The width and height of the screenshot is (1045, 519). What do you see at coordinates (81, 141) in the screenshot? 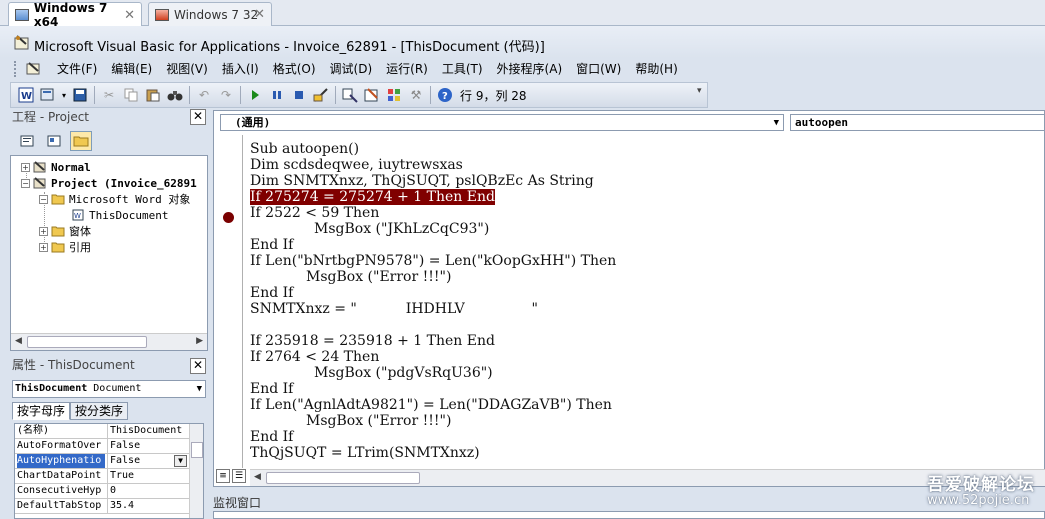
I see `toggle-folders-icon` at bounding box center [81, 141].